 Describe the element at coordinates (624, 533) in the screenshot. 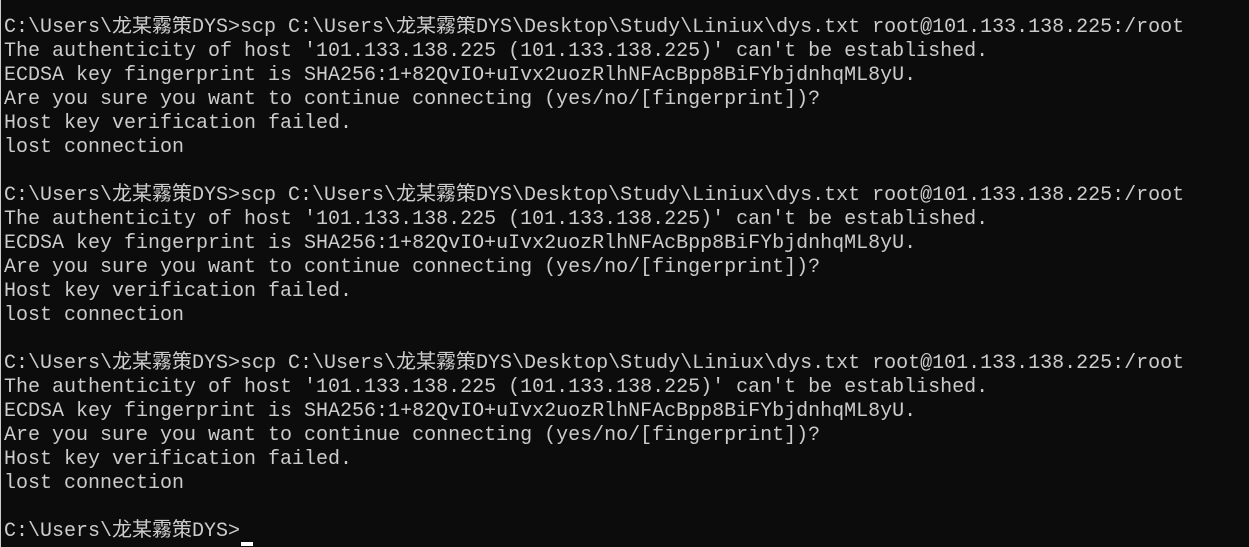

I see `command-input-line: C:\Users\龙某霧策DYS>` at that location.